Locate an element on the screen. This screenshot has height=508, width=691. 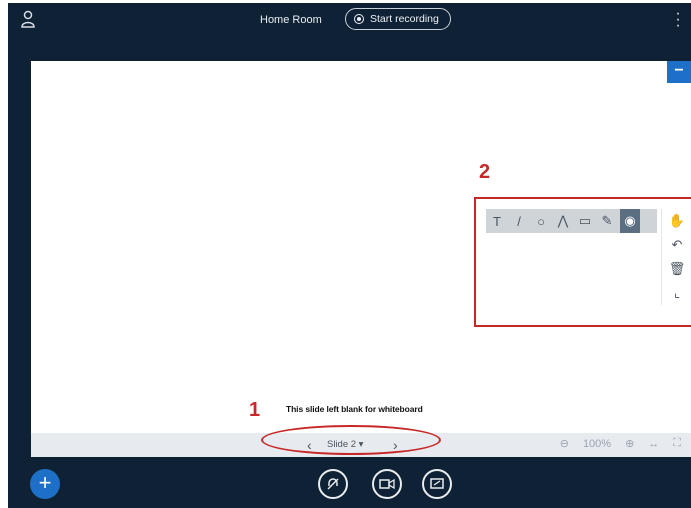
top-bar: Home Room Start recording · · · is located at coordinates (349, 20).